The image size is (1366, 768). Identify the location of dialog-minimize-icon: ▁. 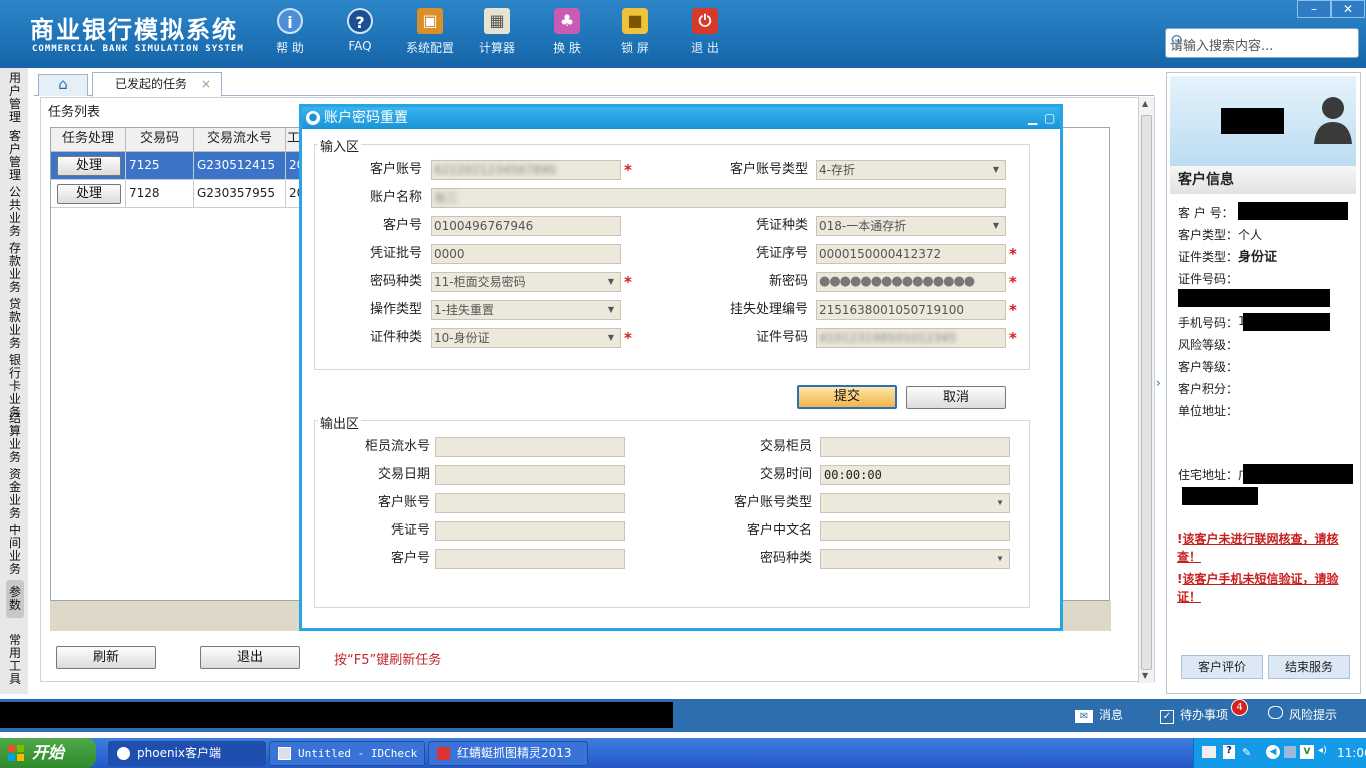
(1032, 118).